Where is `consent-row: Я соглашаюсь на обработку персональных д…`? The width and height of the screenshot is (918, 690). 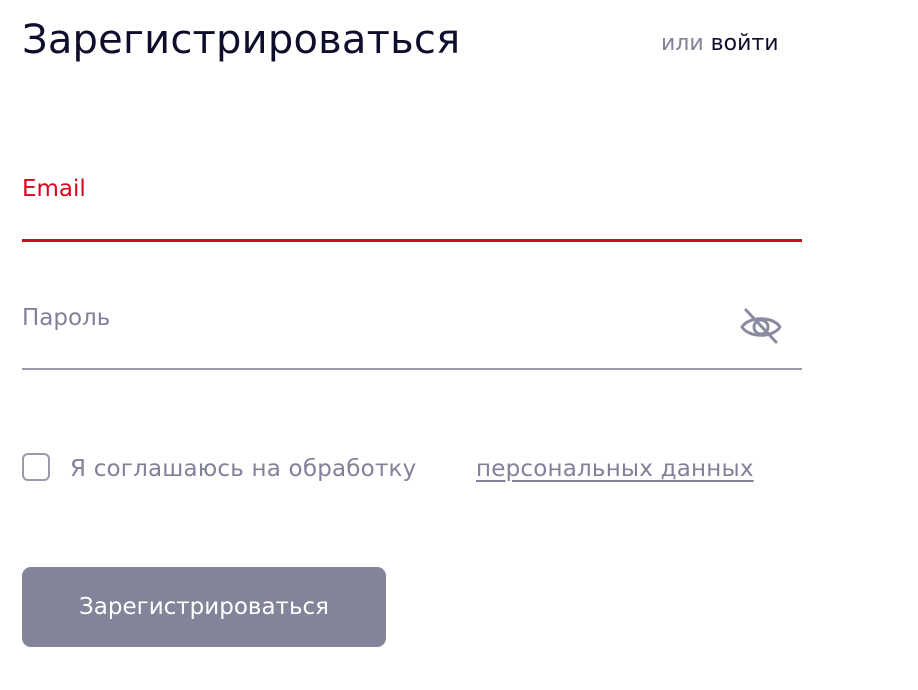 consent-row: Я соглашаюсь на обработку персональных д… is located at coordinates (417, 469).